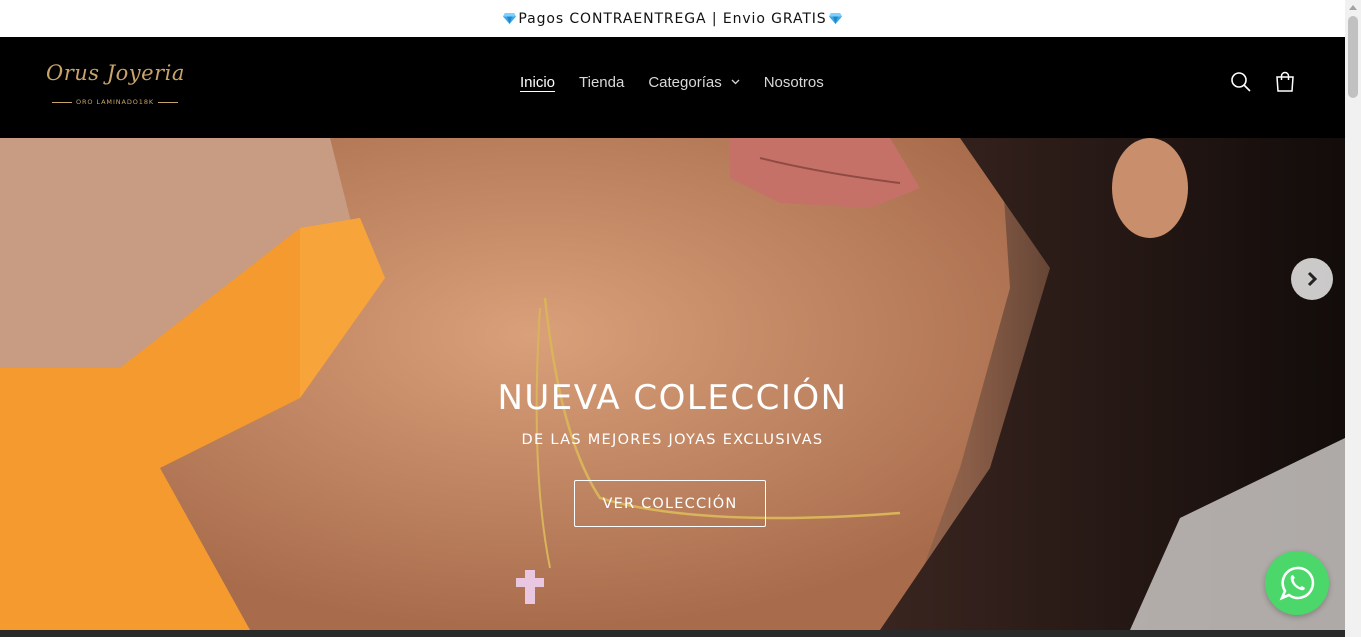 Image resolution: width=1361 pixels, height=637 pixels. I want to click on slide-next-button, so click(1312, 279).